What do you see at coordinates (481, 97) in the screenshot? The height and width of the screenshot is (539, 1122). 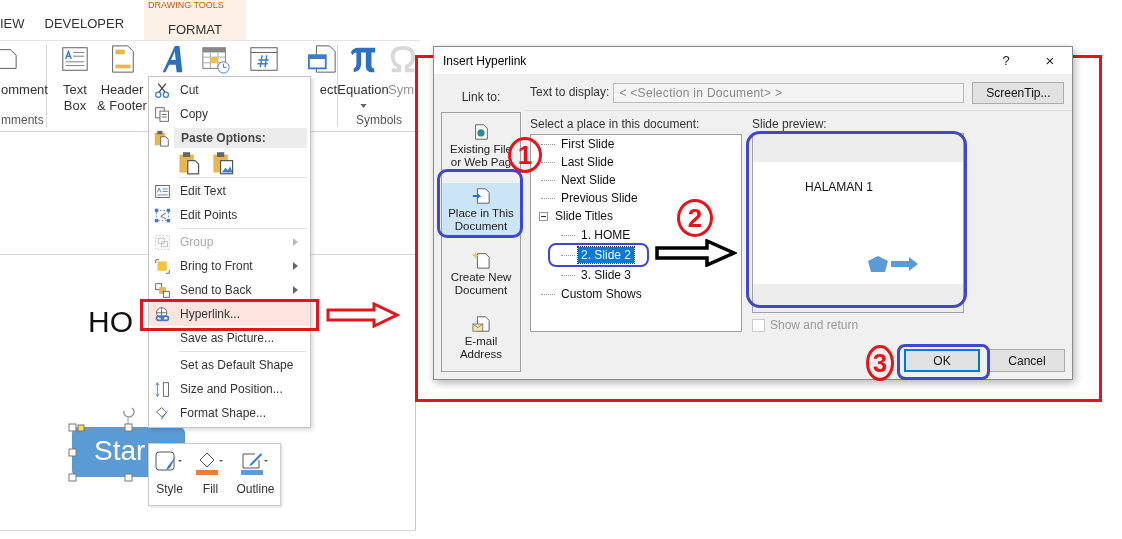 I see `field-label: Link to:` at bounding box center [481, 97].